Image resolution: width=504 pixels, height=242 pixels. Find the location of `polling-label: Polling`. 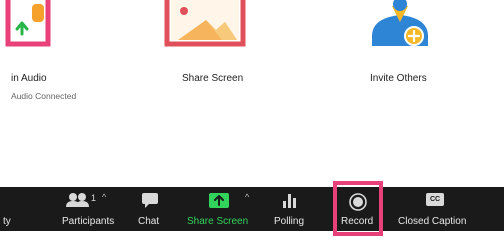

polling-label: Polling is located at coordinates (289, 221).